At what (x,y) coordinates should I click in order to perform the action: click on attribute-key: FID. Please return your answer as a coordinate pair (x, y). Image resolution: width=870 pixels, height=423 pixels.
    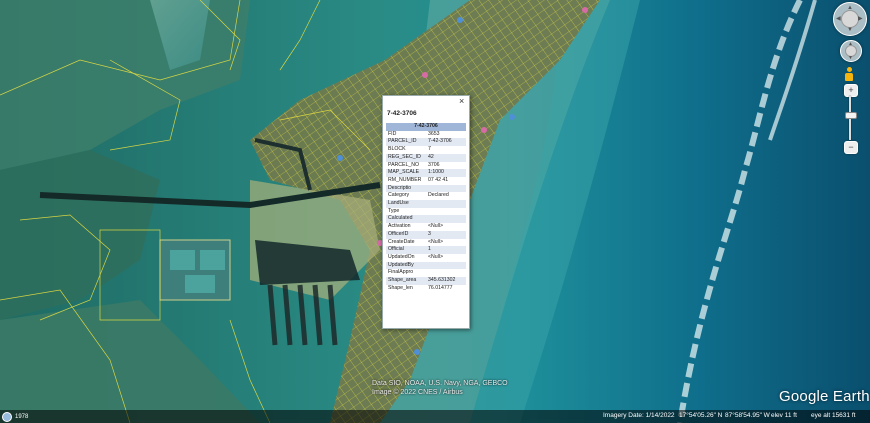
    Looking at the image, I should click on (392, 133).